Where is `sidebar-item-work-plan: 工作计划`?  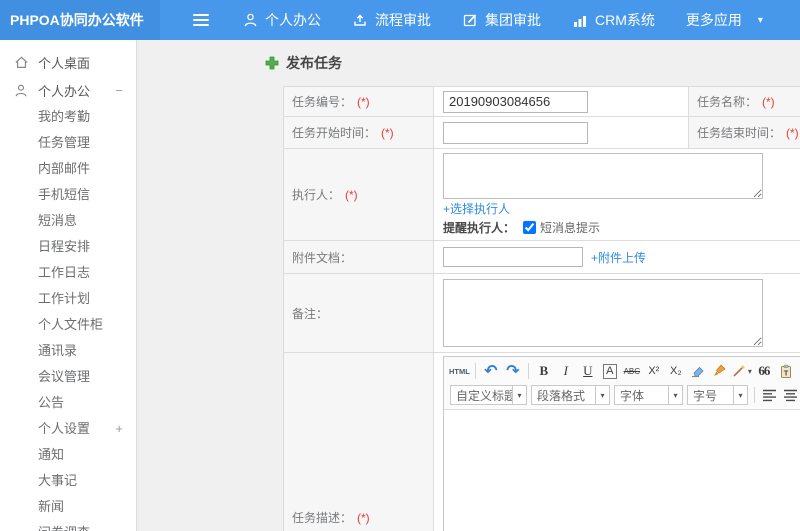 sidebar-item-work-plan: 工作计划 is located at coordinates (68, 299).